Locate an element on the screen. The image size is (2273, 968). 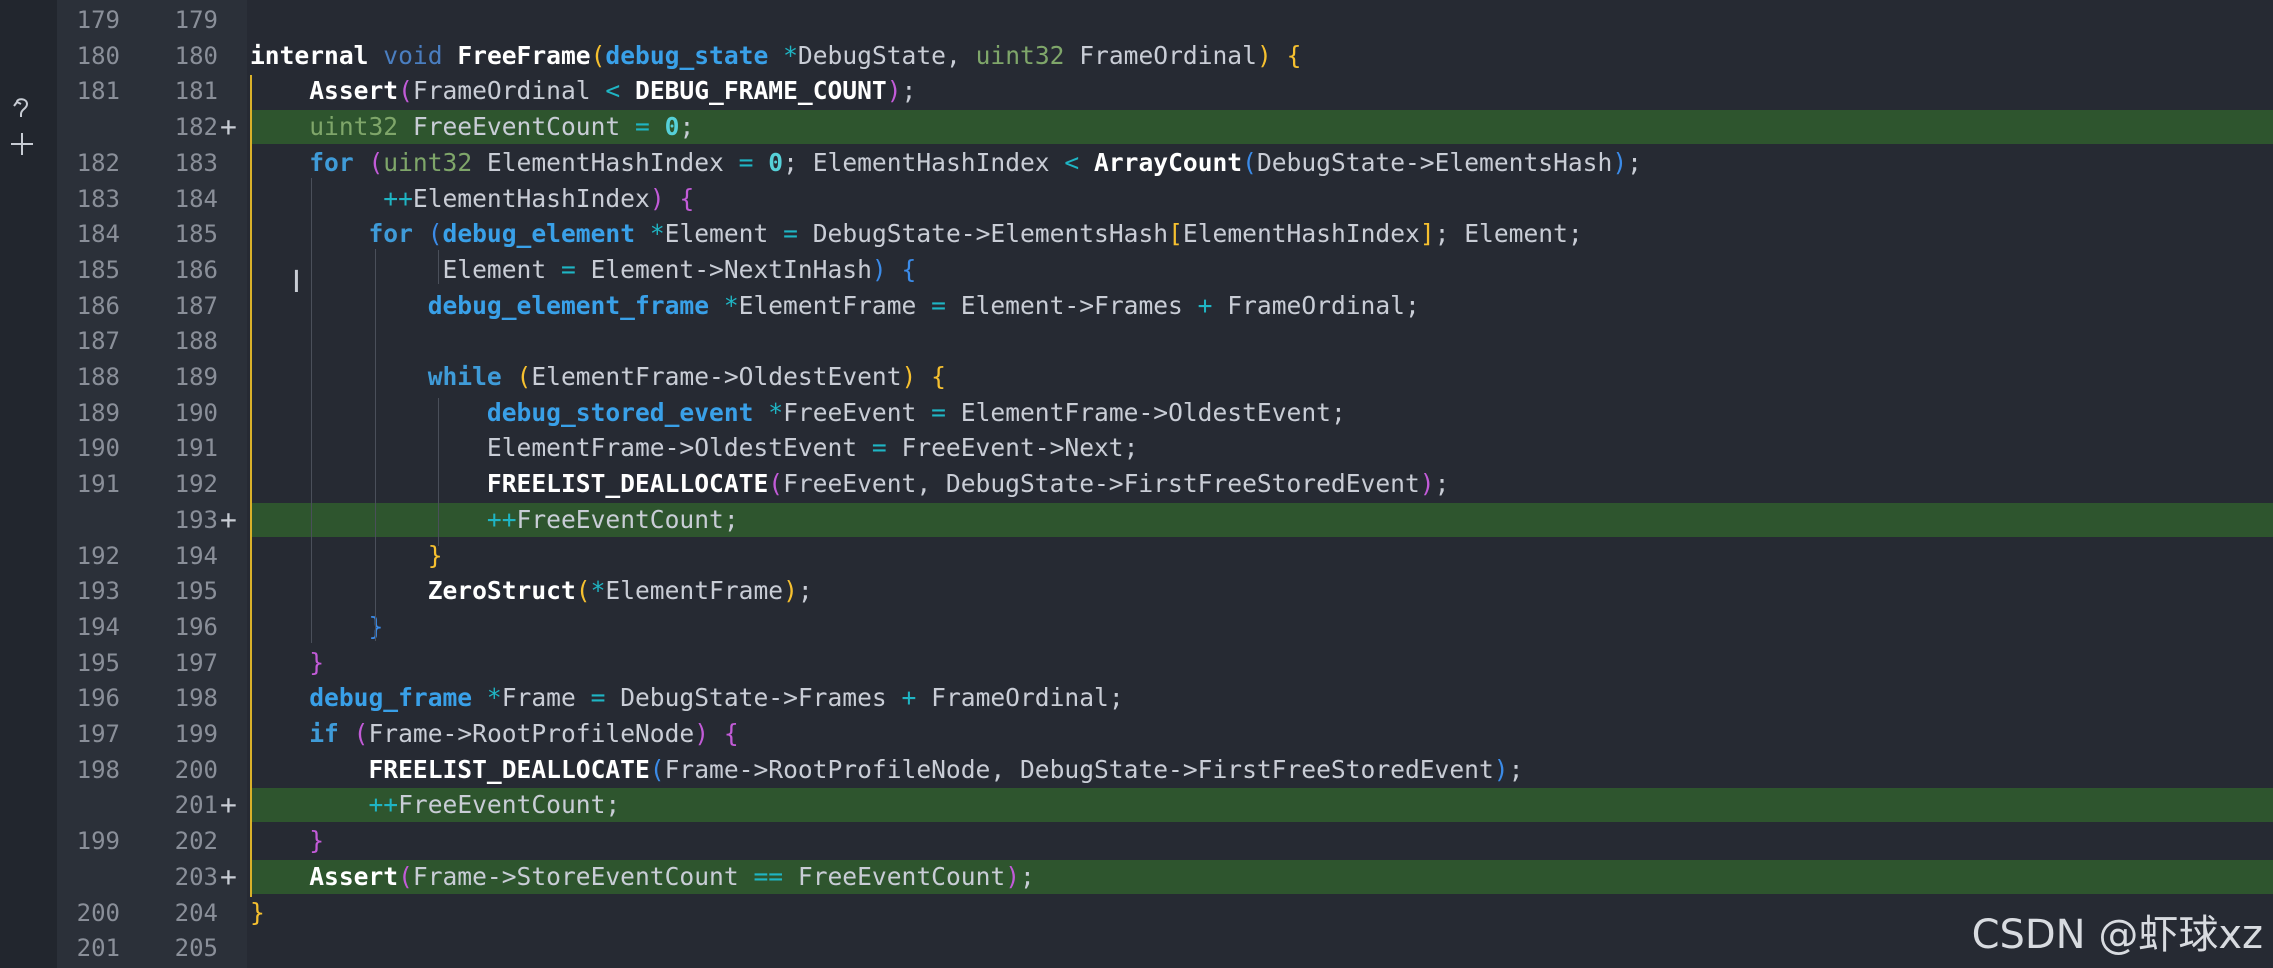
code-token: Element is located at coordinates (724, 234).